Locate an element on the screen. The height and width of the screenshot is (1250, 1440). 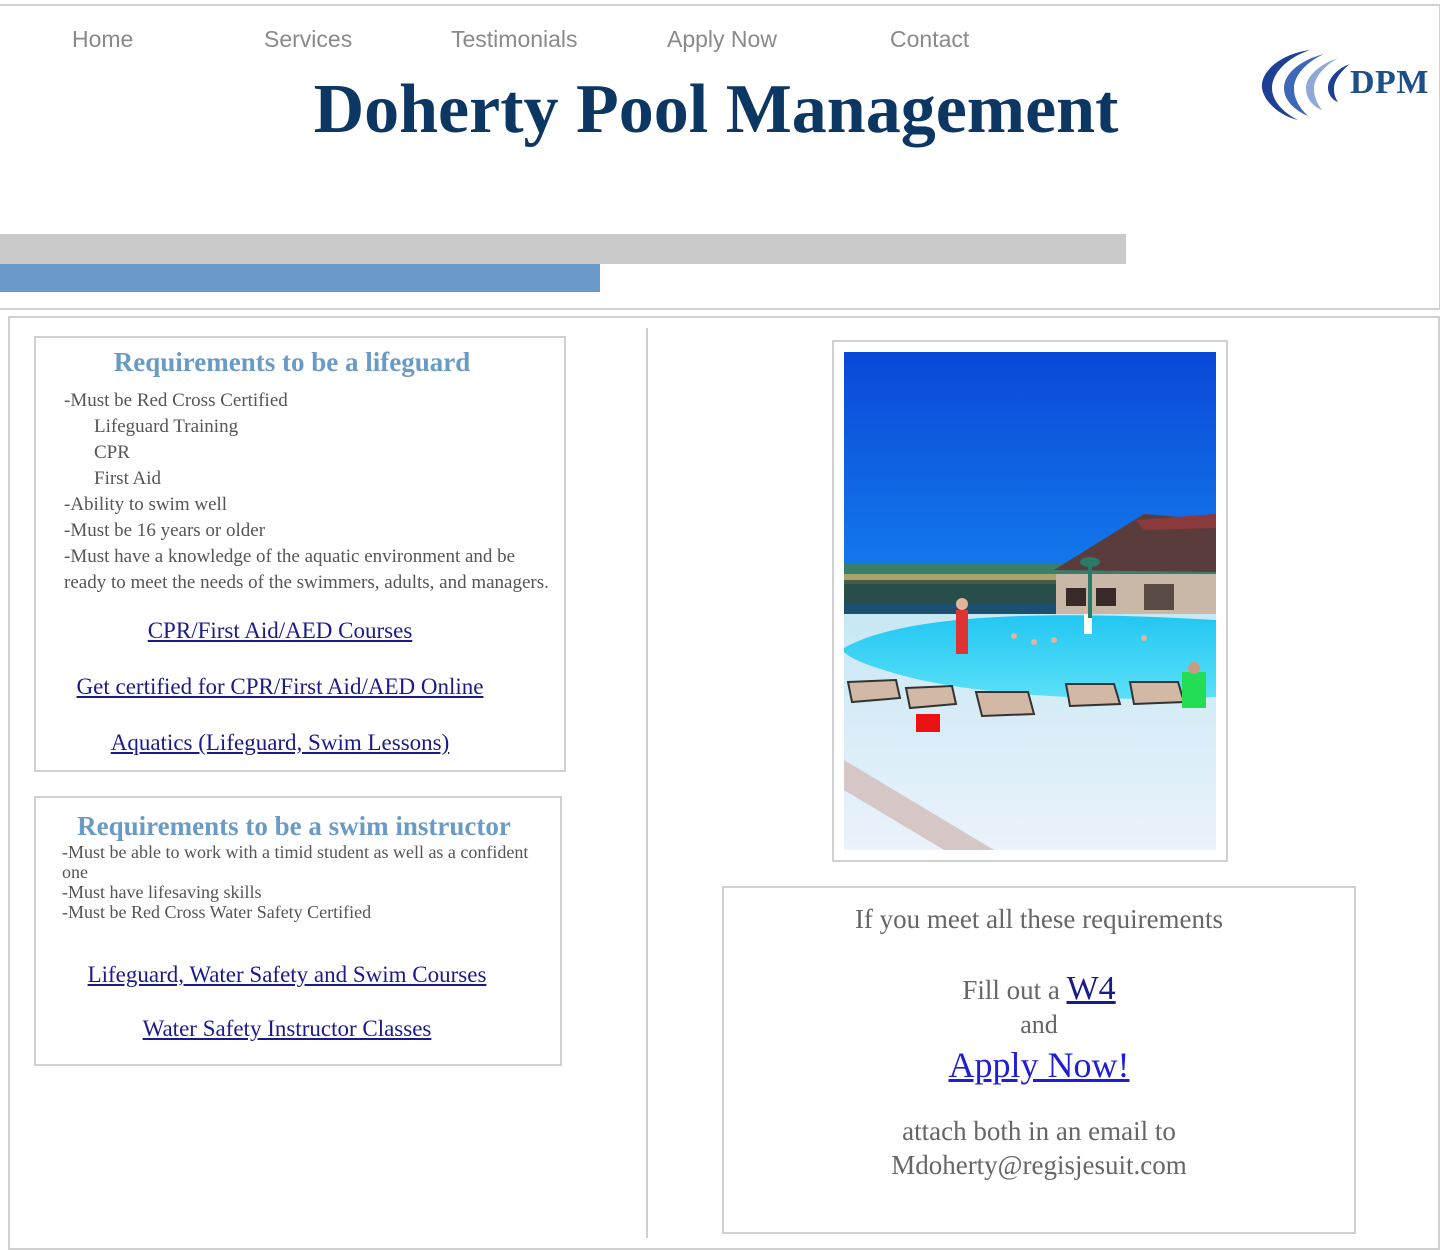
column-divider is located at coordinates (647, 783).